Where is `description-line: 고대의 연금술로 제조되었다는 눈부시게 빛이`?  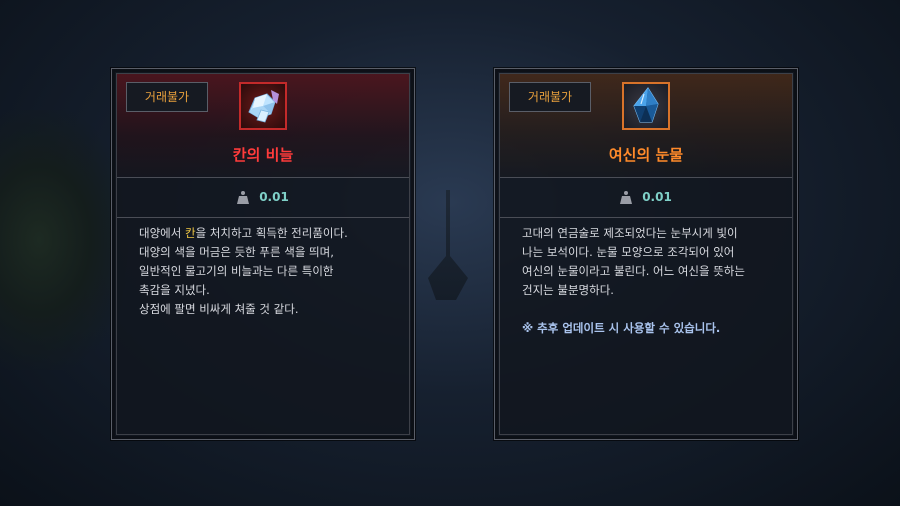 description-line: 고대의 연금술로 제조되었다는 눈부시게 빛이 is located at coordinates (630, 233).